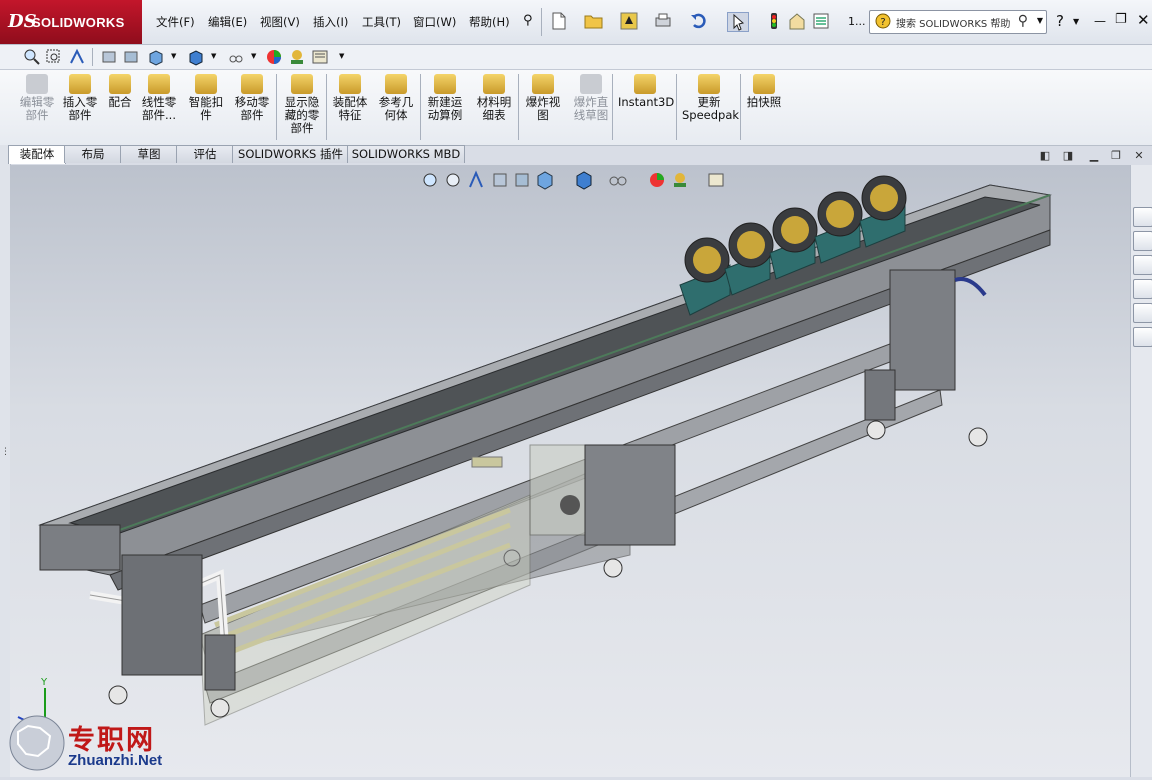  What do you see at coordinates (573, 180) in the screenshot?
I see `heads-up-view-toolbar` at bounding box center [573, 180].